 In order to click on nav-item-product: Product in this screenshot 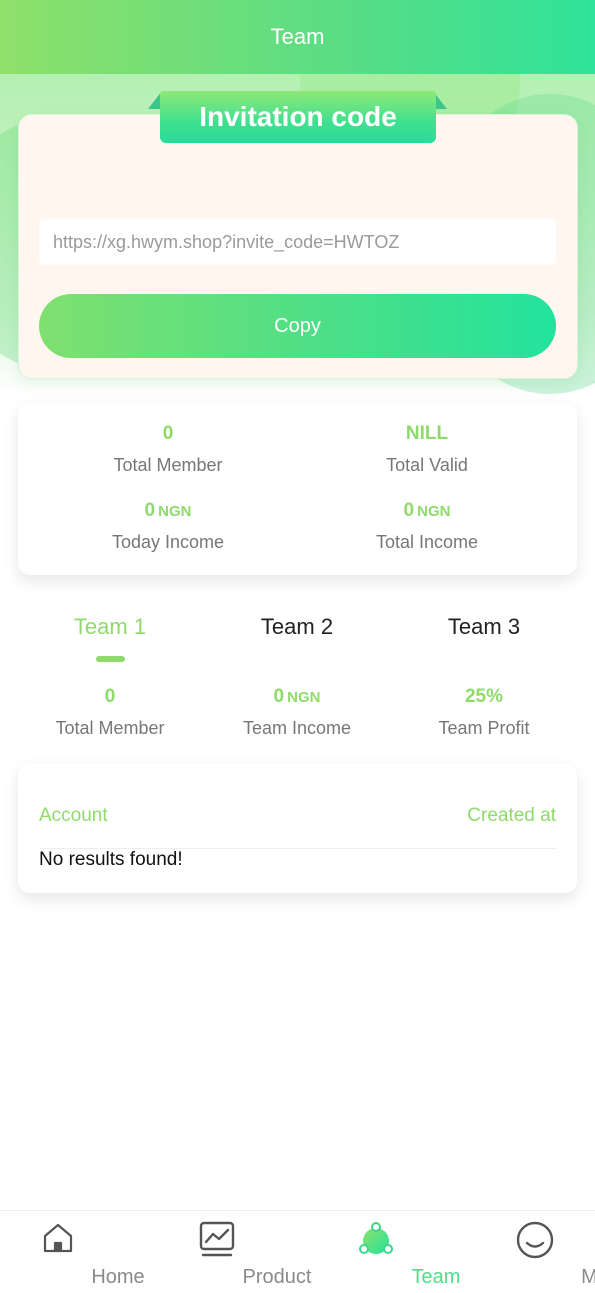, I will do `click(234, 1252)`.